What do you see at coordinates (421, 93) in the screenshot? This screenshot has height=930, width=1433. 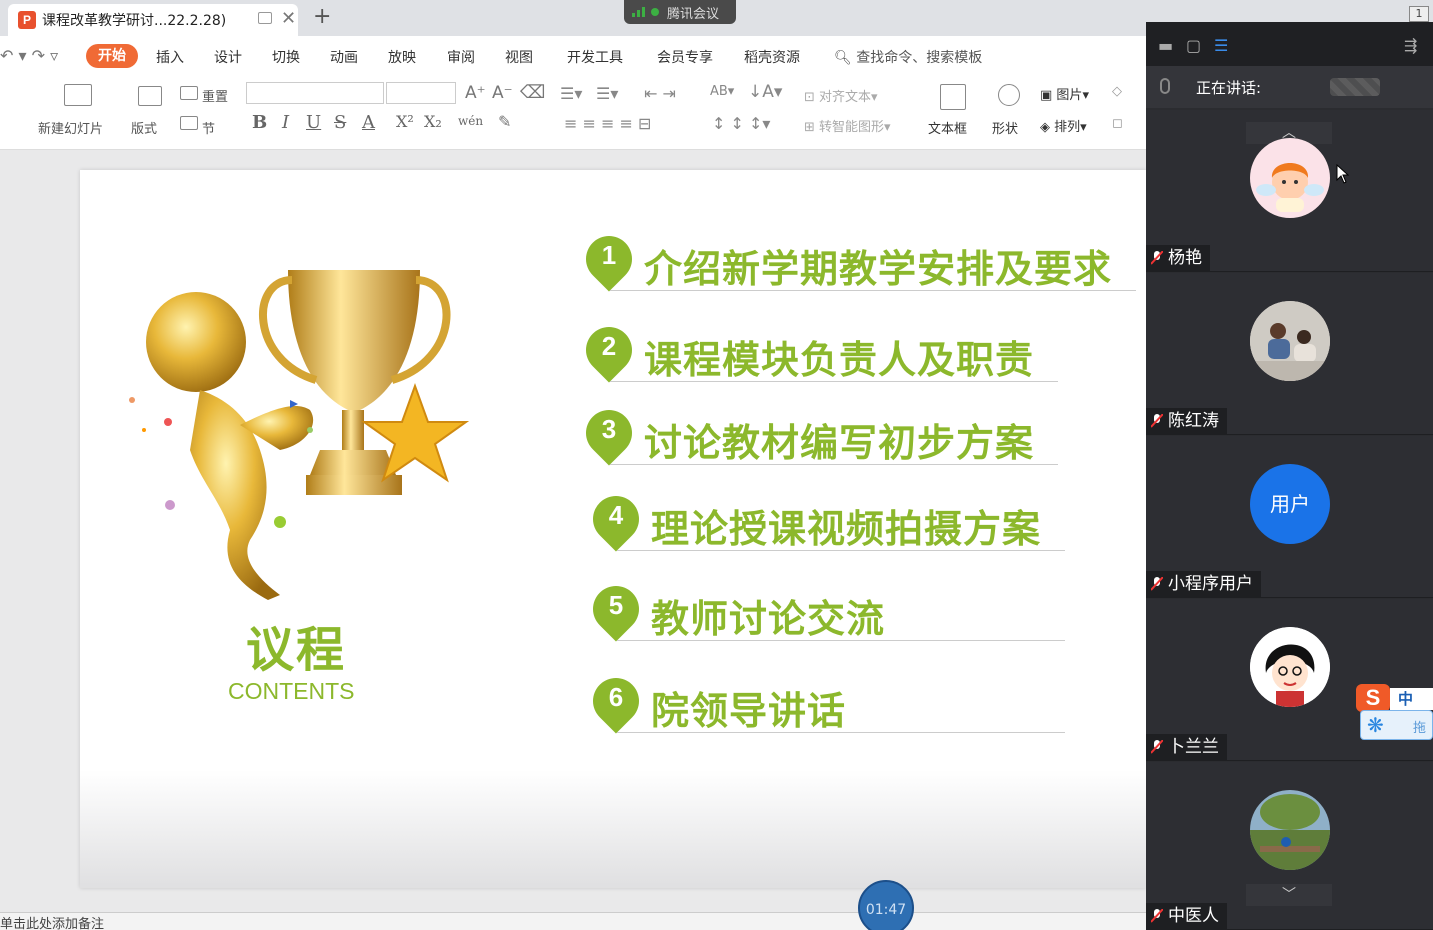 I see `font-size-select` at bounding box center [421, 93].